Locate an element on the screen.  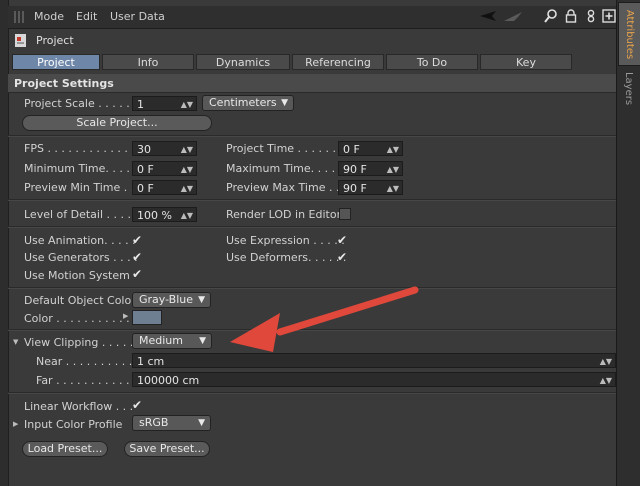
menu-bar: Mode Edit User Data is located at coordinates (312, 17).